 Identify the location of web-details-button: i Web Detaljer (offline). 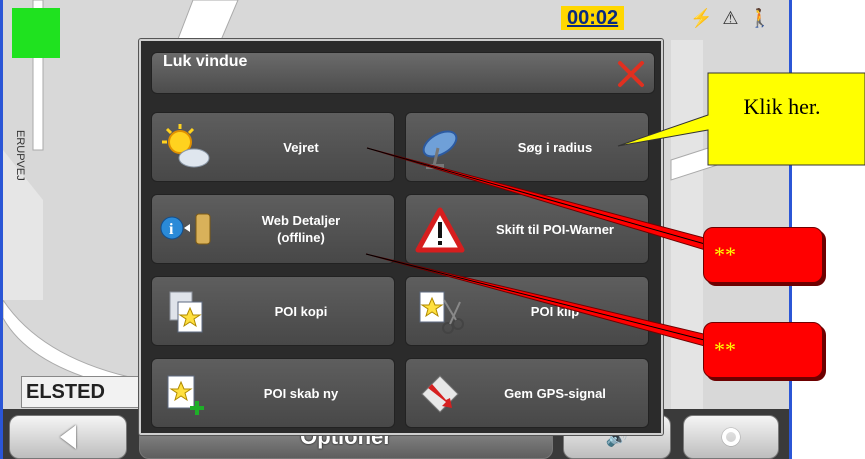
(273, 229).